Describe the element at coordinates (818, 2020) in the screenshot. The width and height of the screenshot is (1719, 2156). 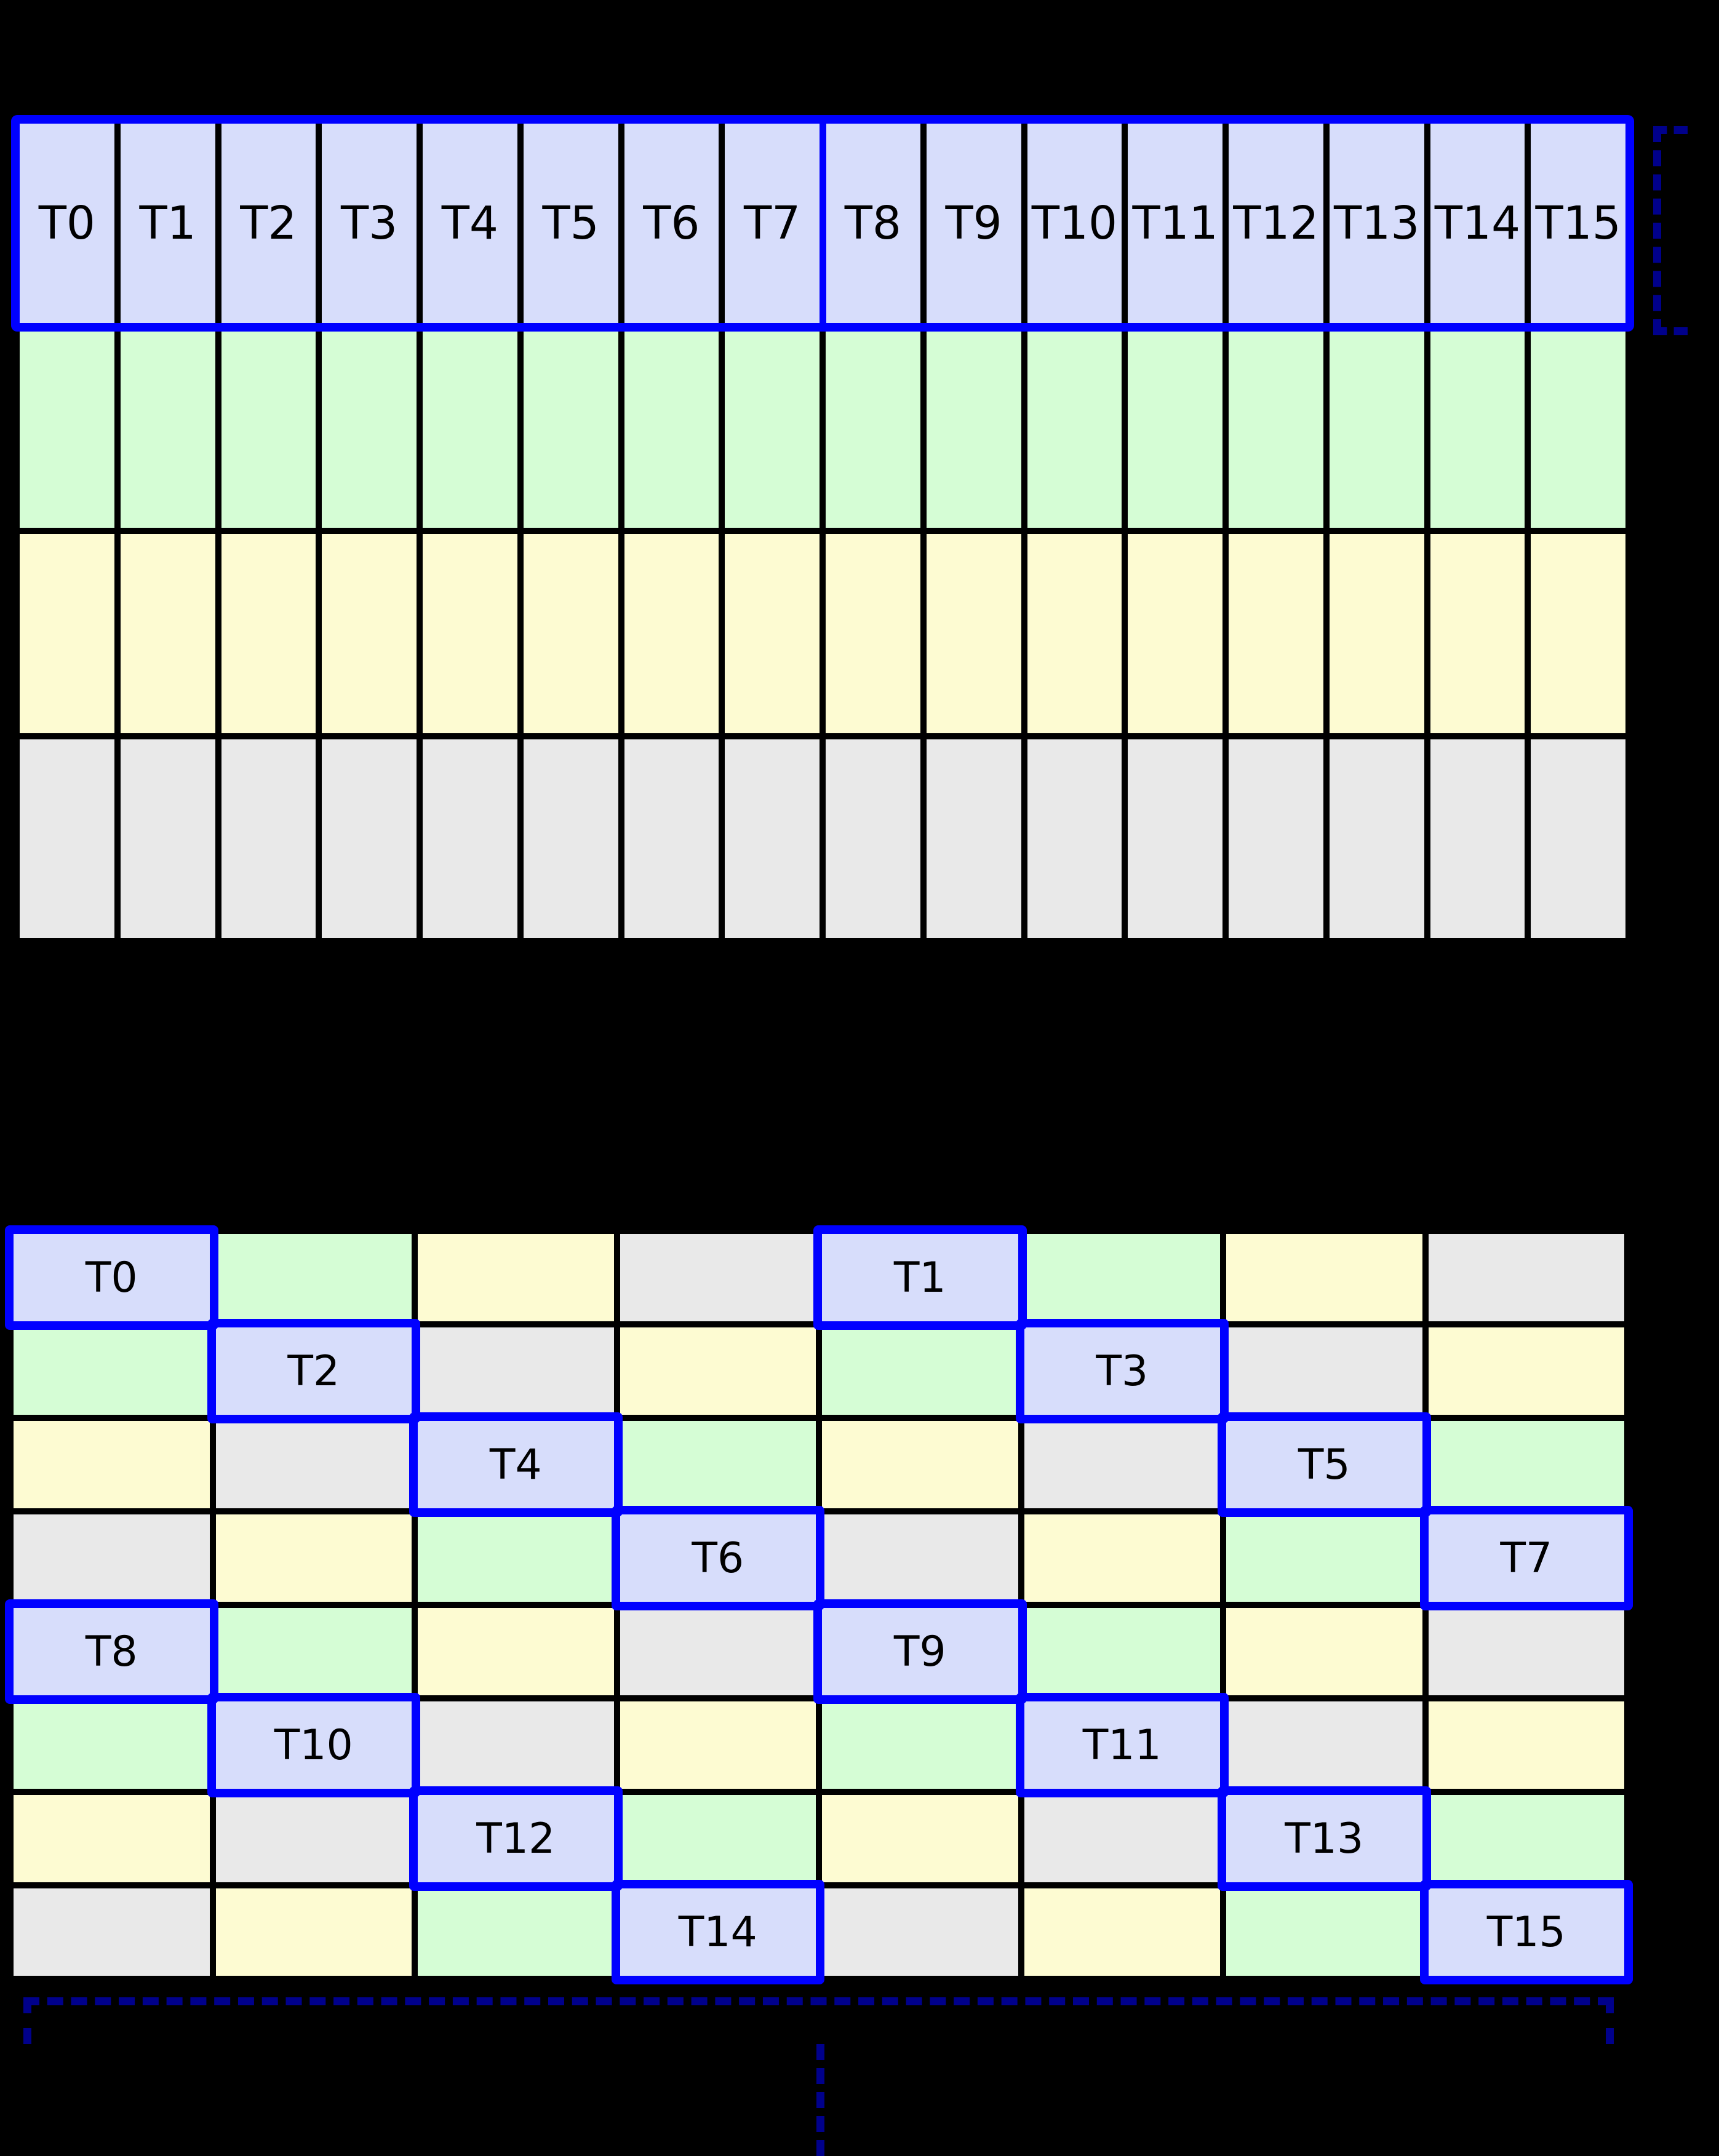
I see `bottom-bracket` at that location.